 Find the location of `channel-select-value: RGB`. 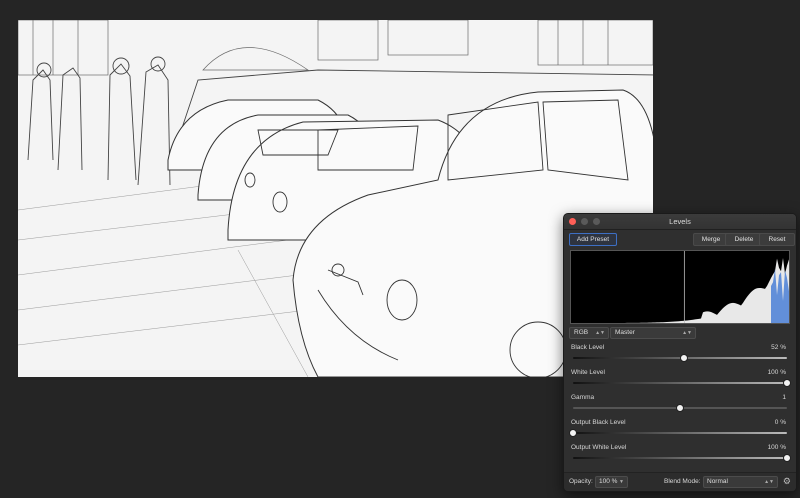

channel-select-value: RGB is located at coordinates (581, 332).